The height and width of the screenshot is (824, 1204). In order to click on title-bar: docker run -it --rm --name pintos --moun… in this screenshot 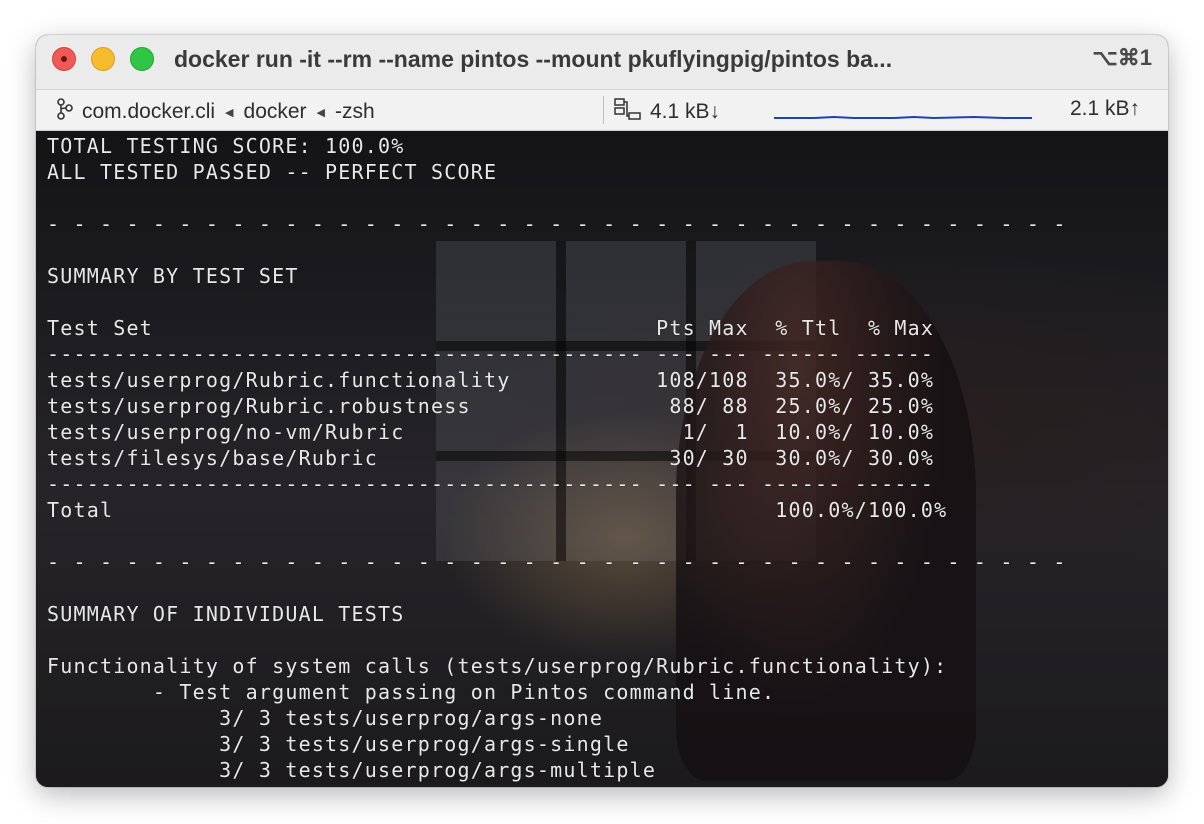, I will do `click(602, 62)`.